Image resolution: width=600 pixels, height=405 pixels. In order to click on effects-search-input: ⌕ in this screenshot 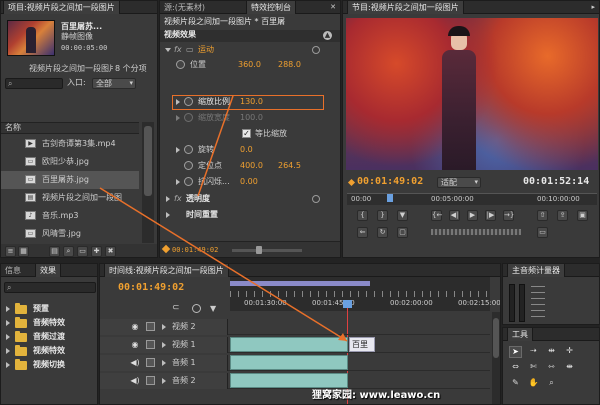, I will do `click(50, 287)`.